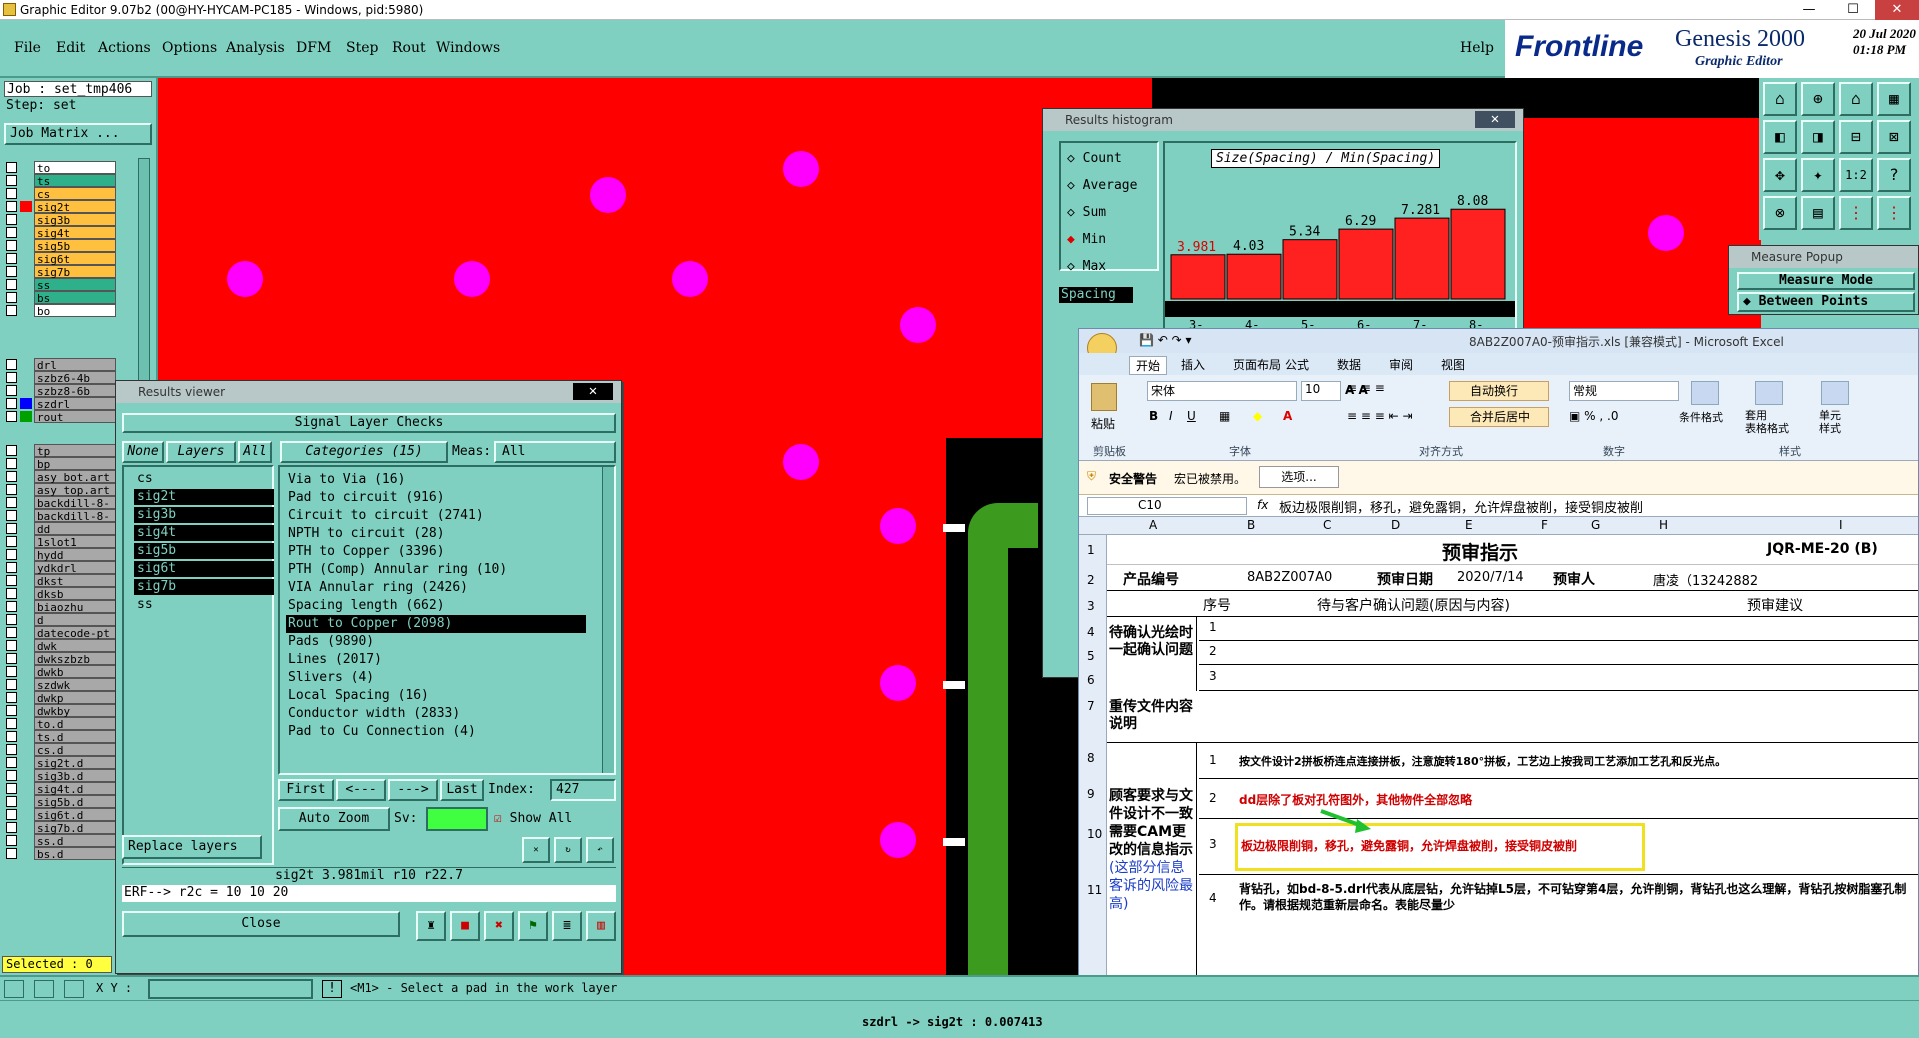 The height and width of the screenshot is (1038, 1919). I want to click on layer-name: sig6t, so click(75, 258).